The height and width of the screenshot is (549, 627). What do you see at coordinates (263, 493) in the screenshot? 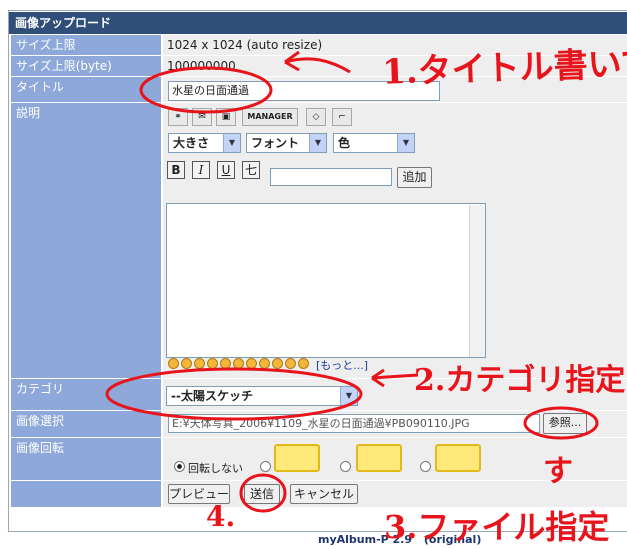
I see `submit-circle` at bounding box center [263, 493].